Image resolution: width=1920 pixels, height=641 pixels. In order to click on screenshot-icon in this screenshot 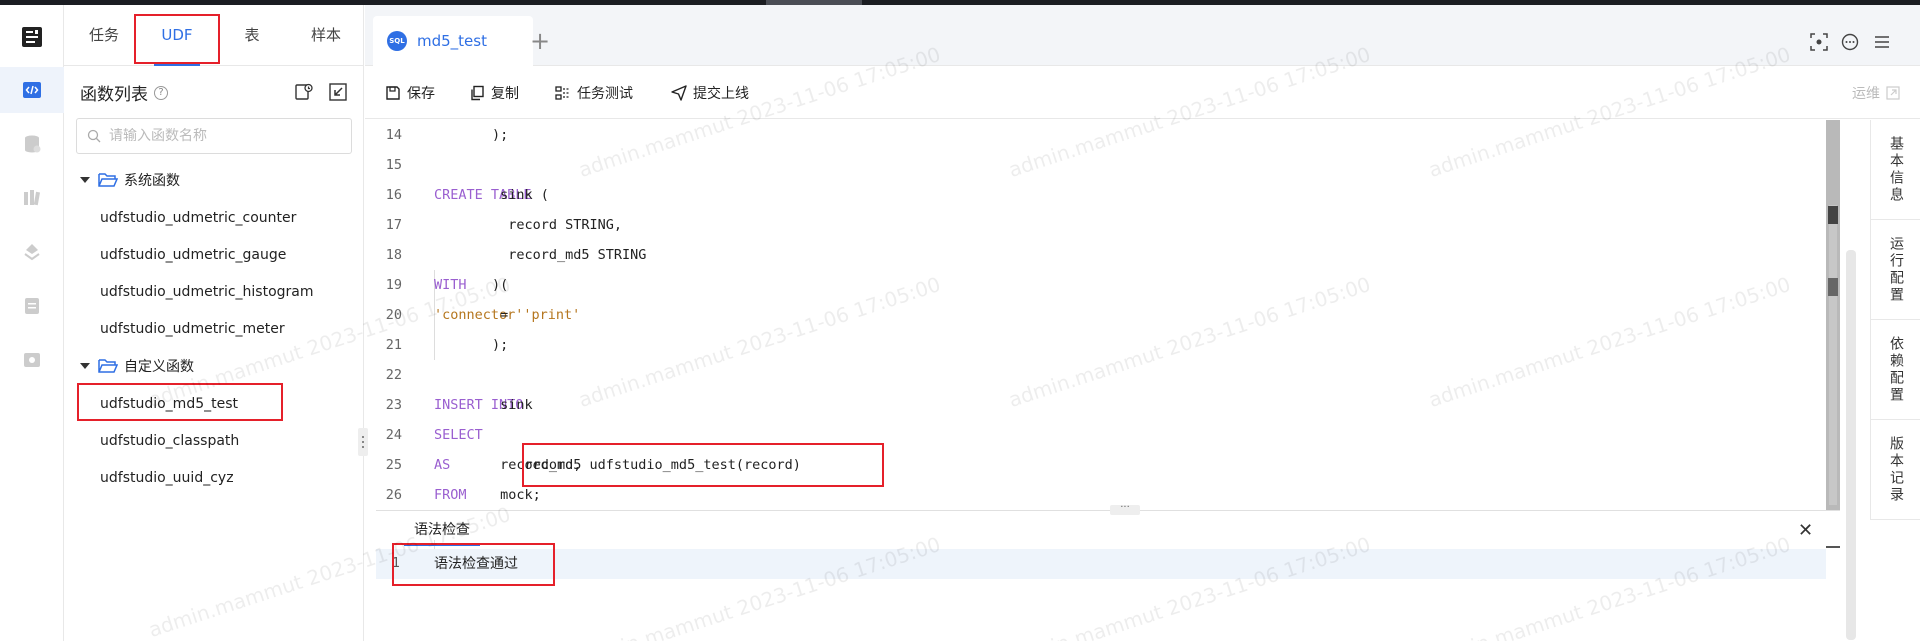, I will do `click(1820, 43)`.